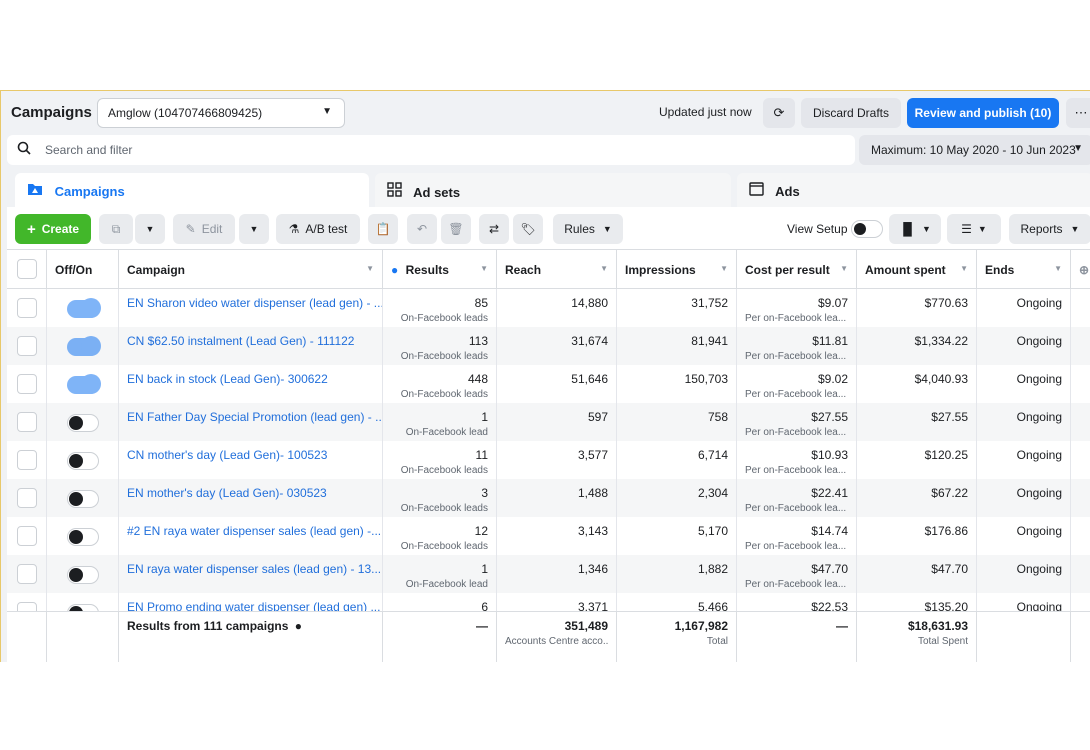 This screenshot has height=750, width=1090. What do you see at coordinates (797, 270) in the screenshot?
I see `header-cost-per-result: Cost per result ▼` at bounding box center [797, 270].